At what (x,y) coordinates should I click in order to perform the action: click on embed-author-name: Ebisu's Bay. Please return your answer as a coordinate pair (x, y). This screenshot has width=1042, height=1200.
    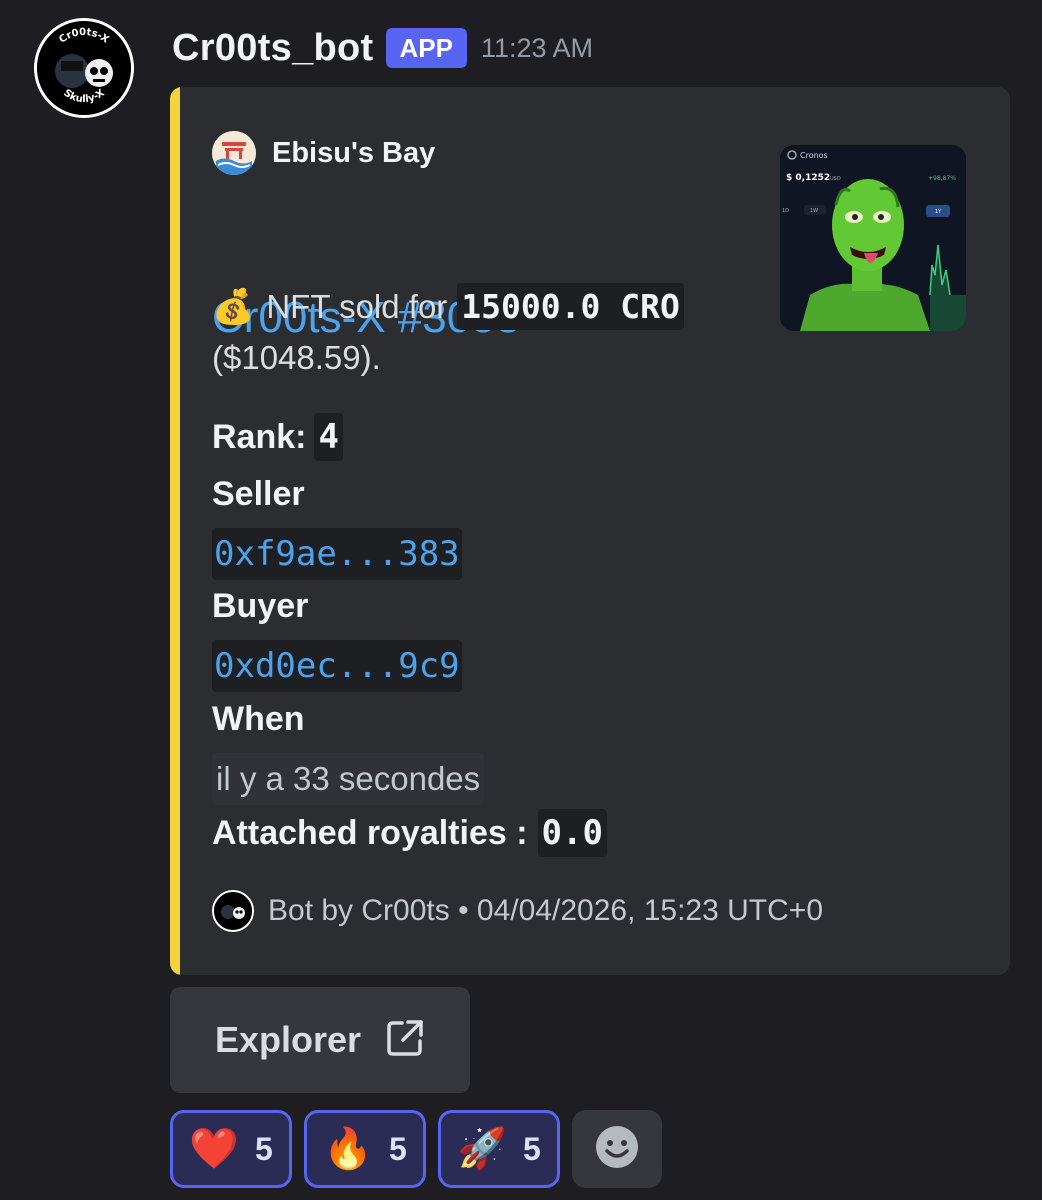
    Looking at the image, I should click on (353, 153).